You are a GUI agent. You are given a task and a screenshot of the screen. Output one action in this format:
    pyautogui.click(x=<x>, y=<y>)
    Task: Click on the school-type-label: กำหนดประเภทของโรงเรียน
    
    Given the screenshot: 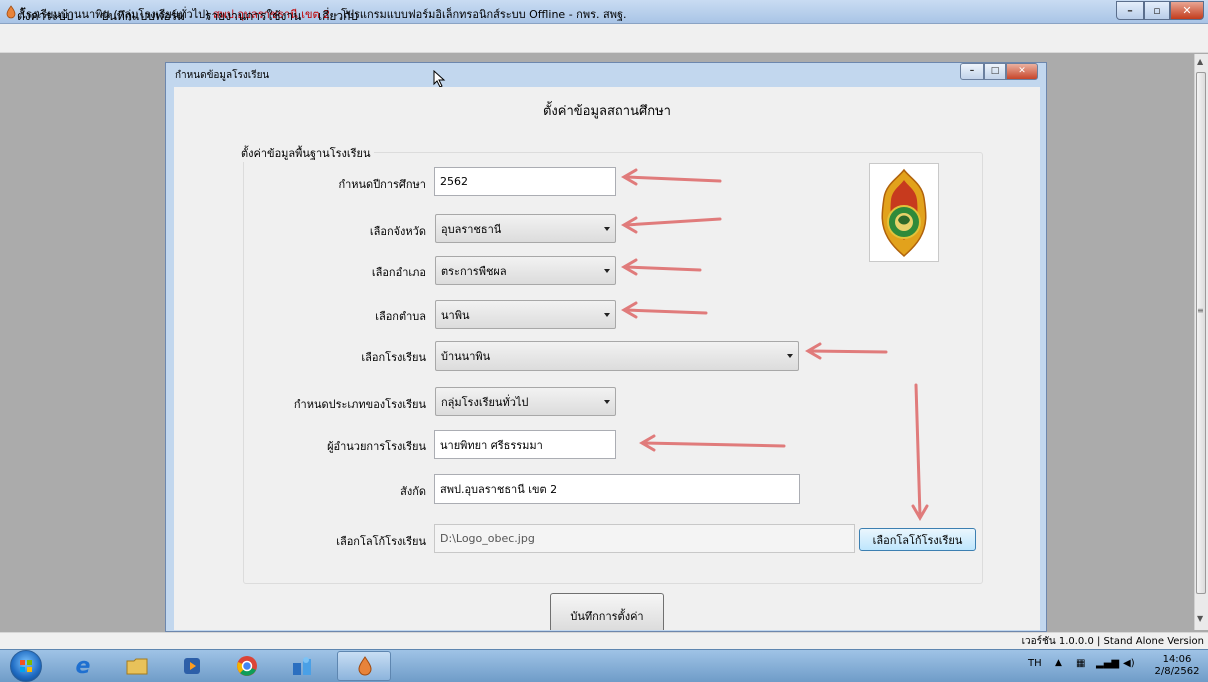 What is the action you would take?
    pyautogui.click(x=359, y=404)
    